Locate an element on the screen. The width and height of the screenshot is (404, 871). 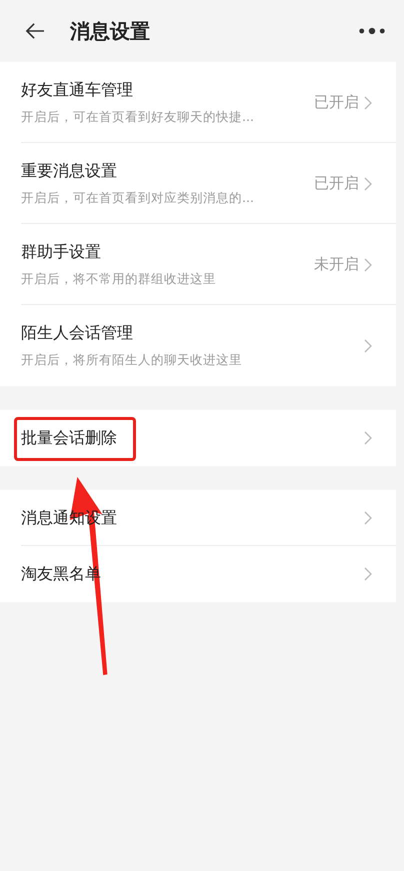
settings-item: 批量会话删除 is located at coordinates (198, 438).